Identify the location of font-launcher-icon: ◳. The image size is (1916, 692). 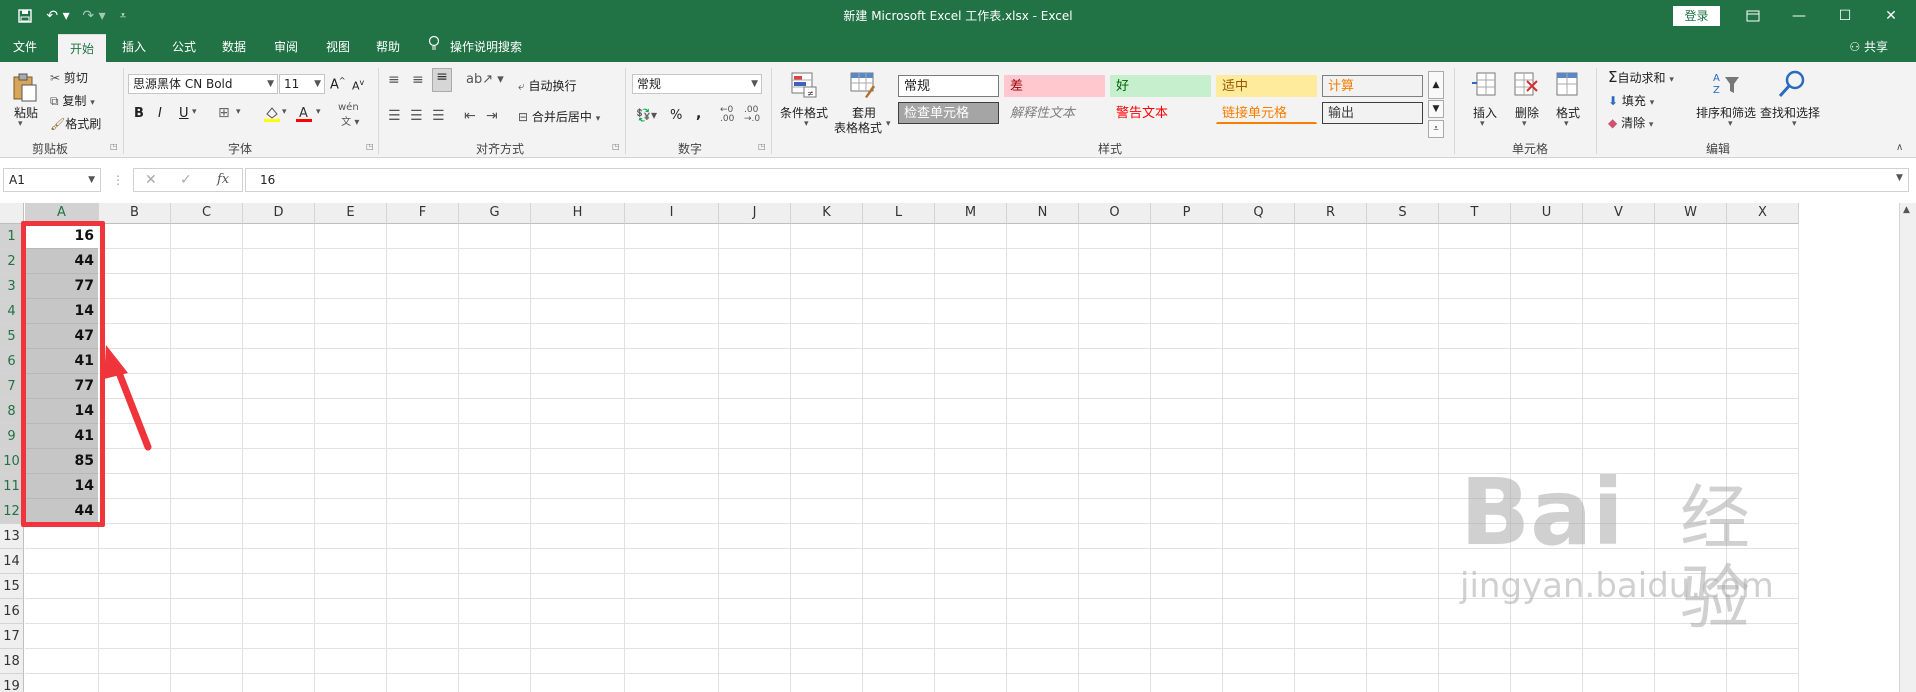
(370, 146).